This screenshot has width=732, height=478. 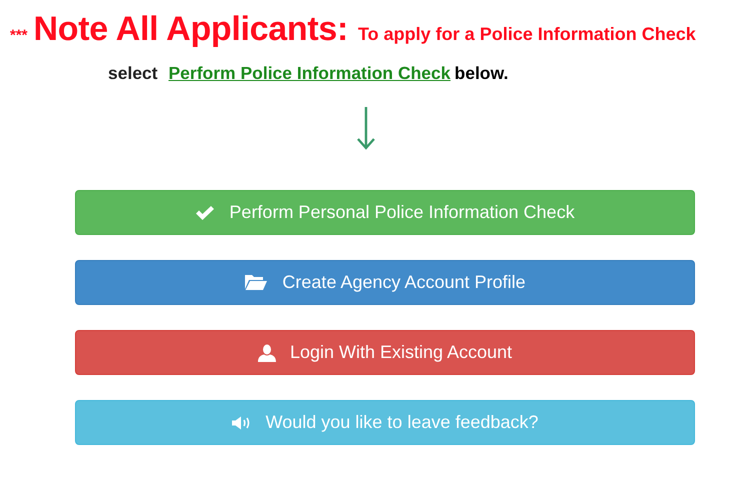 I want to click on instruction-text: To apply for a Police Information Check, so click(x=527, y=34).